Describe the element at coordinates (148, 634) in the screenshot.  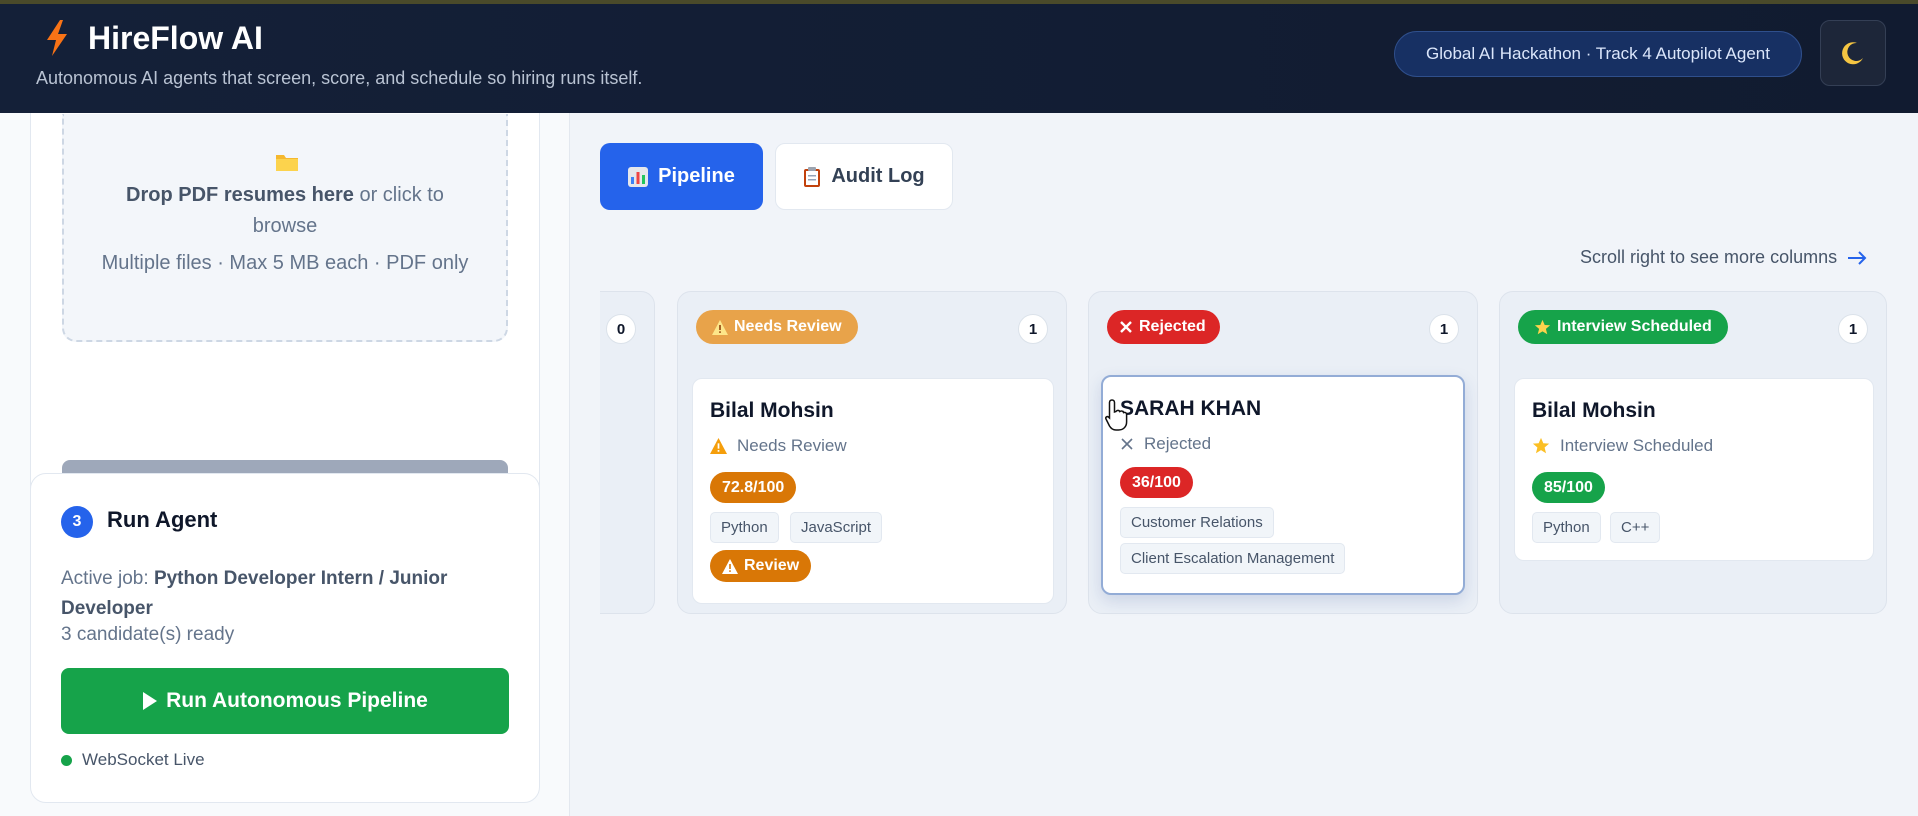
I see `candidates-ready-text: 3 candidate(s) ready` at that location.